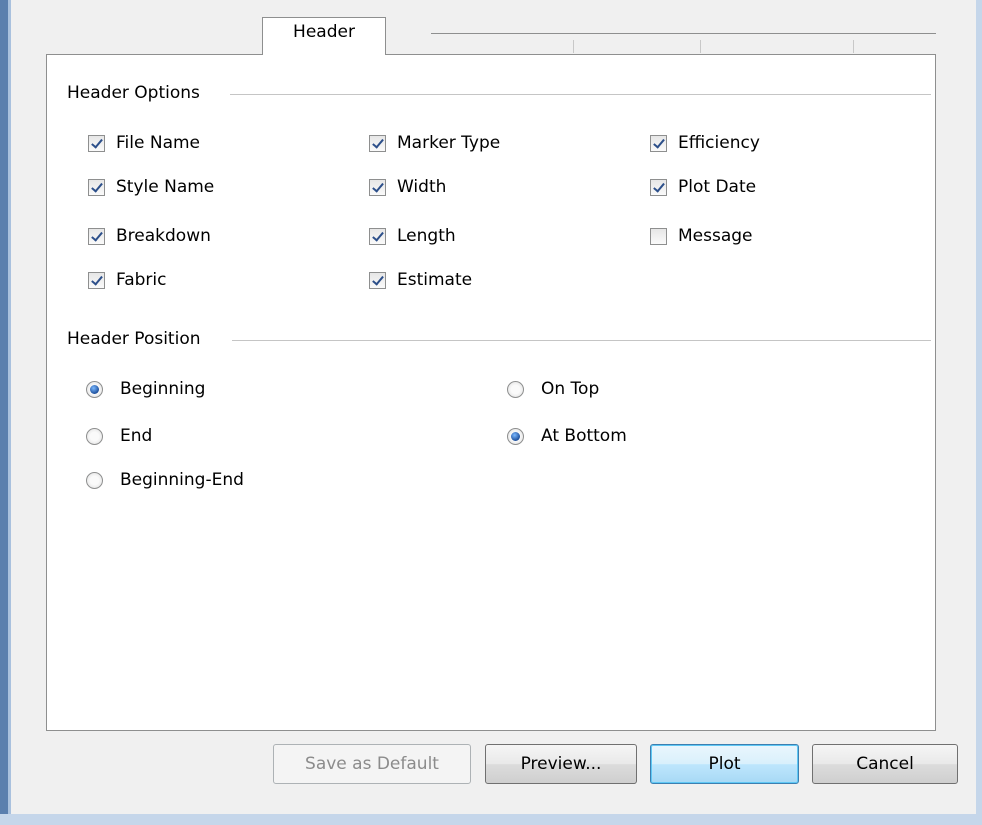 Image resolution: width=982 pixels, height=825 pixels. What do you see at coordinates (449, 143) in the screenshot?
I see `checkbox-label: Marker Type` at bounding box center [449, 143].